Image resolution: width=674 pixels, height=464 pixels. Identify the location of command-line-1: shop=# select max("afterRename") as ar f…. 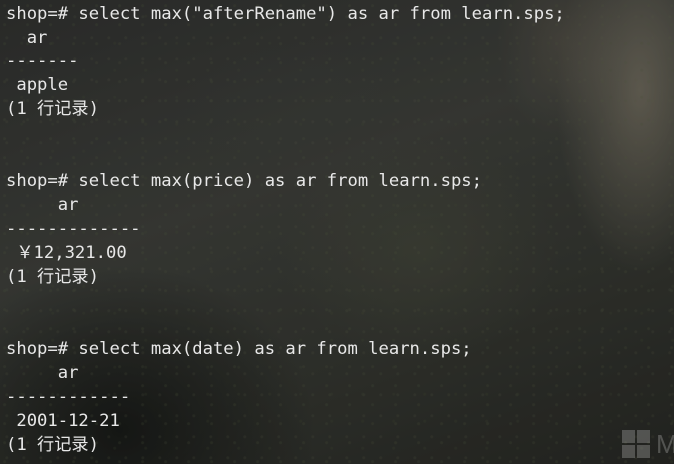
(285, 14).